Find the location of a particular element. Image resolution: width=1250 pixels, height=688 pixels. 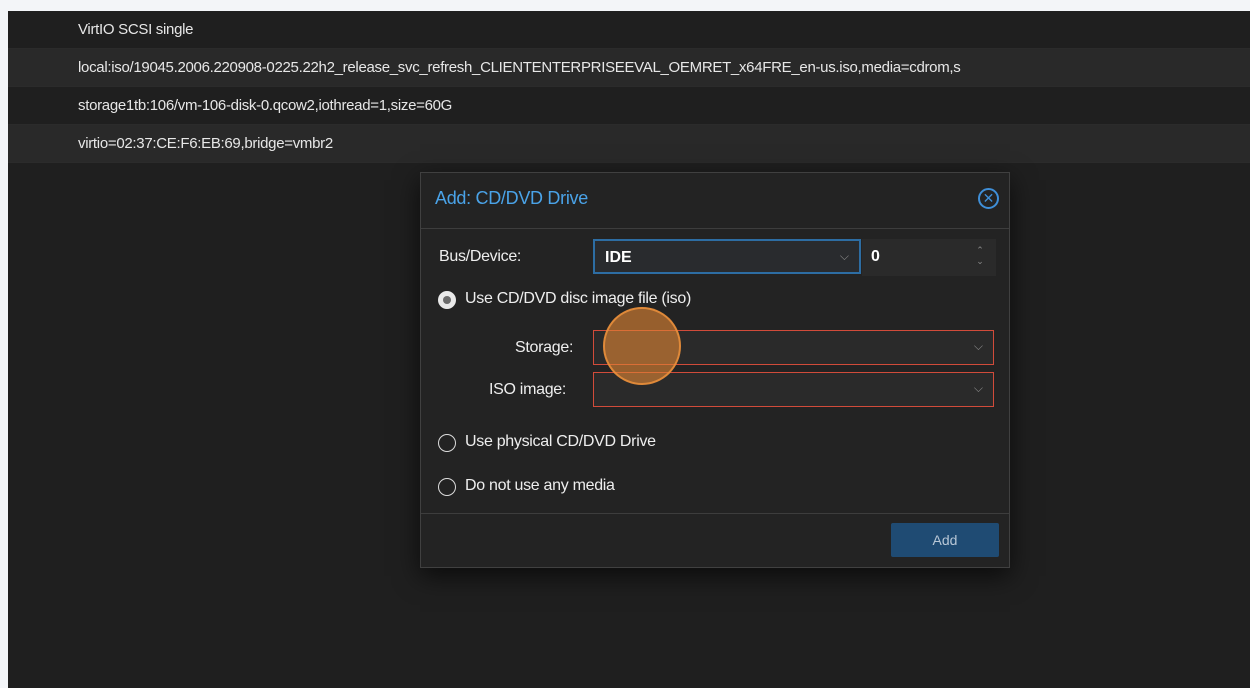

hardware-row-value: VirtIO SCSI single is located at coordinates (136, 29).